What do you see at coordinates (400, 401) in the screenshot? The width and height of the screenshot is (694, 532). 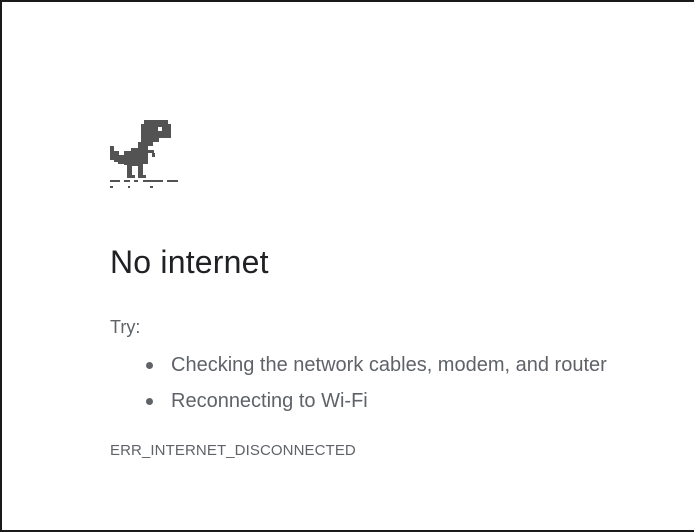 I see `list-item: Reconnecting to Wi-Fi` at bounding box center [400, 401].